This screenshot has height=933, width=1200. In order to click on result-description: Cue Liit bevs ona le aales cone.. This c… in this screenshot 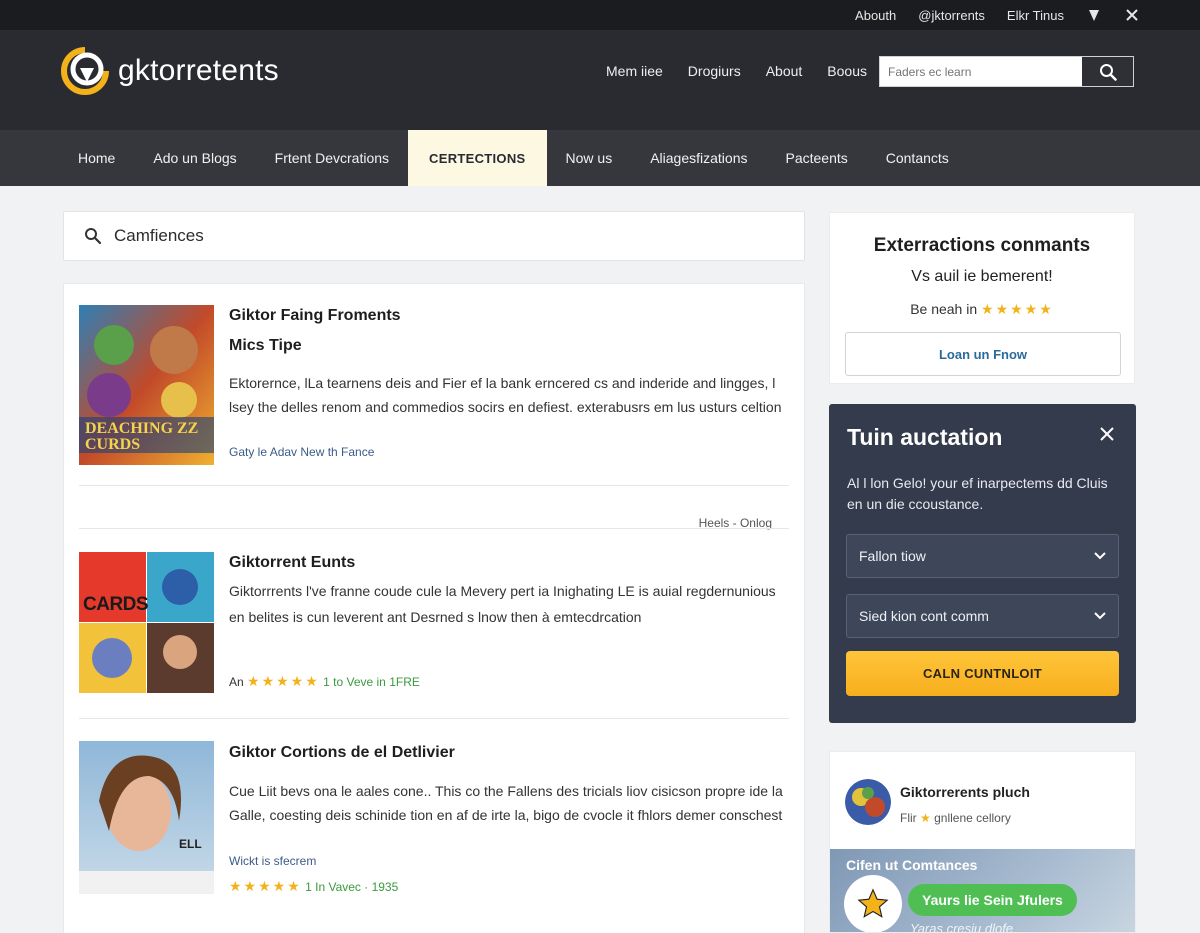, I will do `click(506, 803)`.